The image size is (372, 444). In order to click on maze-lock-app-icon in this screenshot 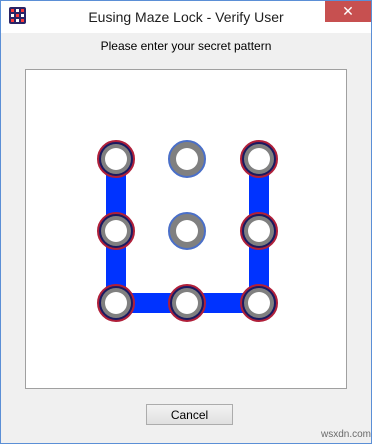, I will do `click(17, 15)`.